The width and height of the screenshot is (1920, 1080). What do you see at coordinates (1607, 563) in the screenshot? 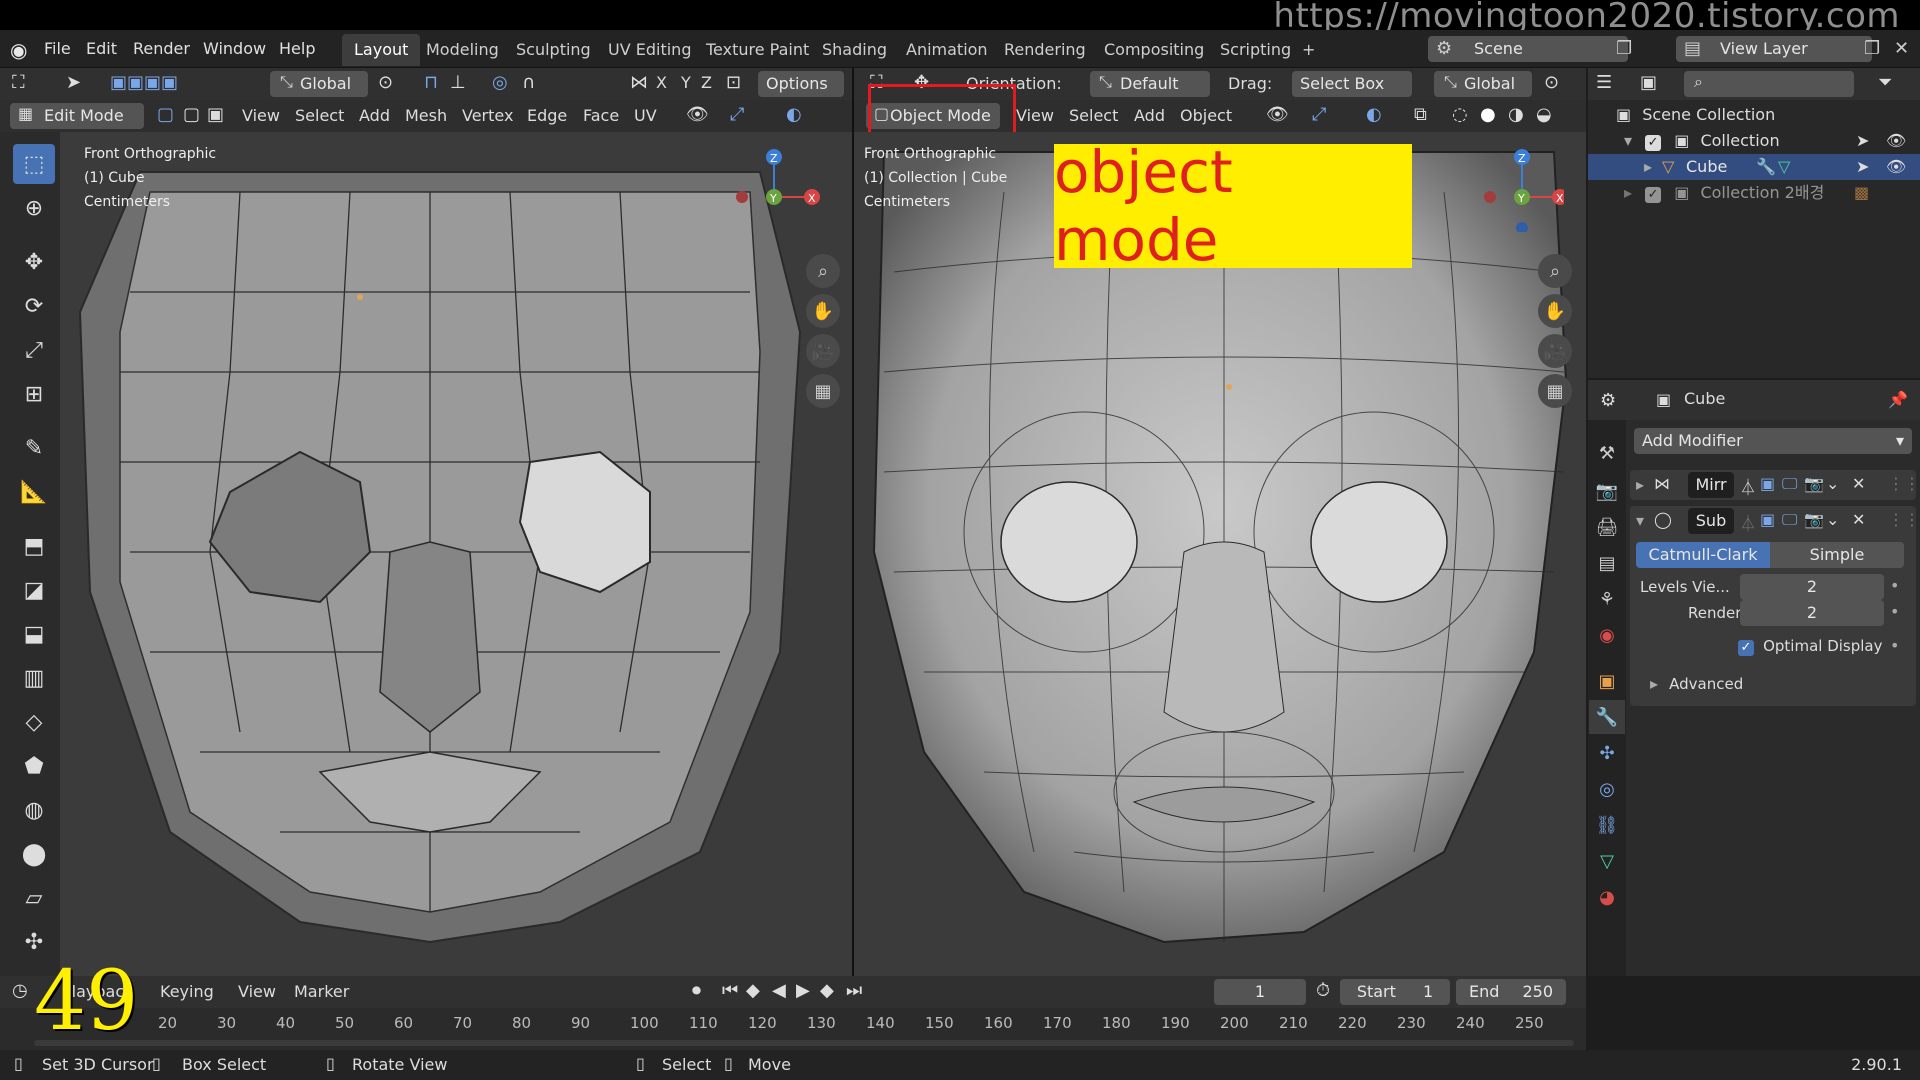
I see `view-layer-tab-icon: ▤` at bounding box center [1607, 563].